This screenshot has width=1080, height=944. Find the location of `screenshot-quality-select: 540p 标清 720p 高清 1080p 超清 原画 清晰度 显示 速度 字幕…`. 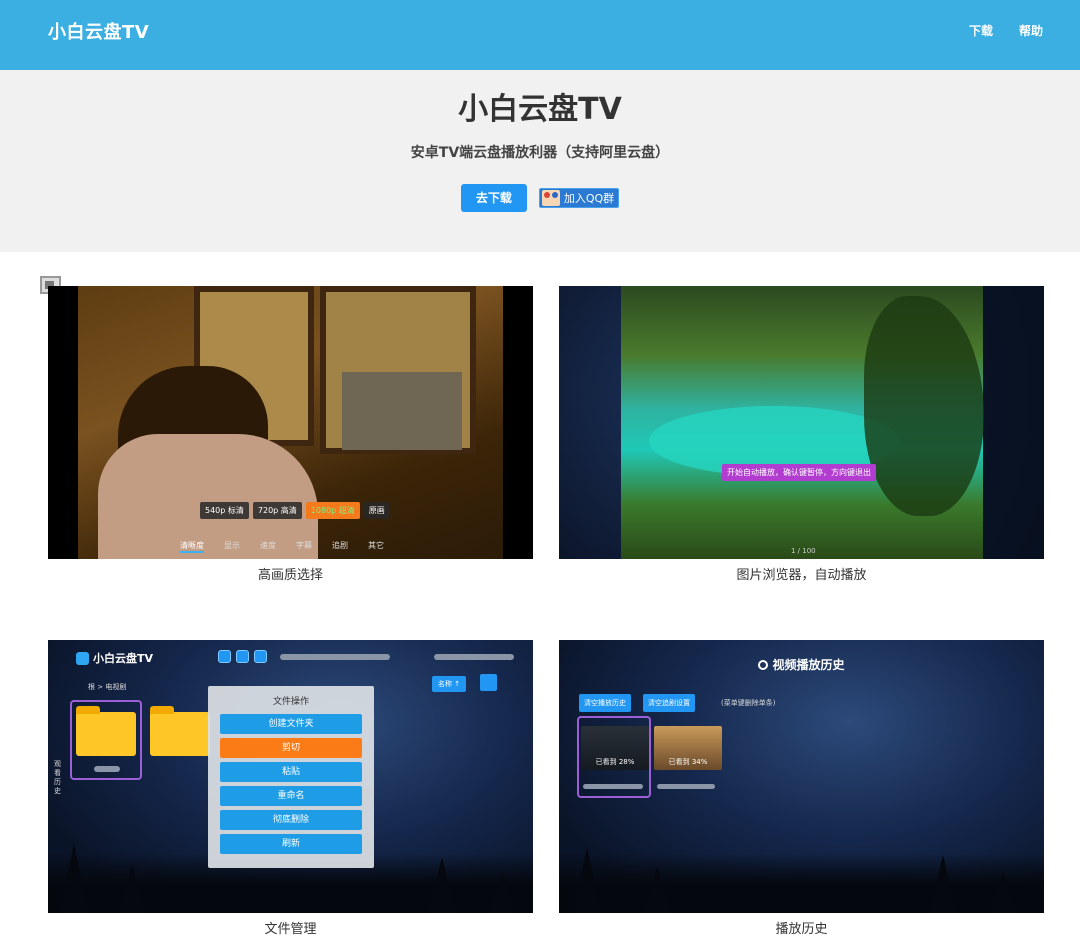

screenshot-quality-select: 540p 标清 720p 高清 1080p 超清 原画 清晰度 显示 速度 字幕… is located at coordinates (290, 422).